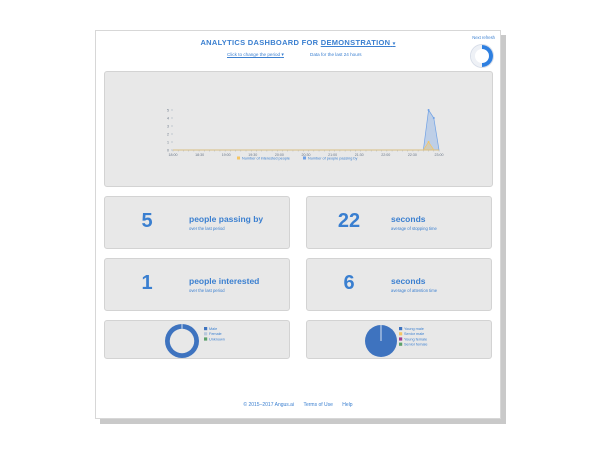 This screenshot has height=450, width=600. I want to click on app-selector: DEMONSTRATION ▾, so click(358, 42).